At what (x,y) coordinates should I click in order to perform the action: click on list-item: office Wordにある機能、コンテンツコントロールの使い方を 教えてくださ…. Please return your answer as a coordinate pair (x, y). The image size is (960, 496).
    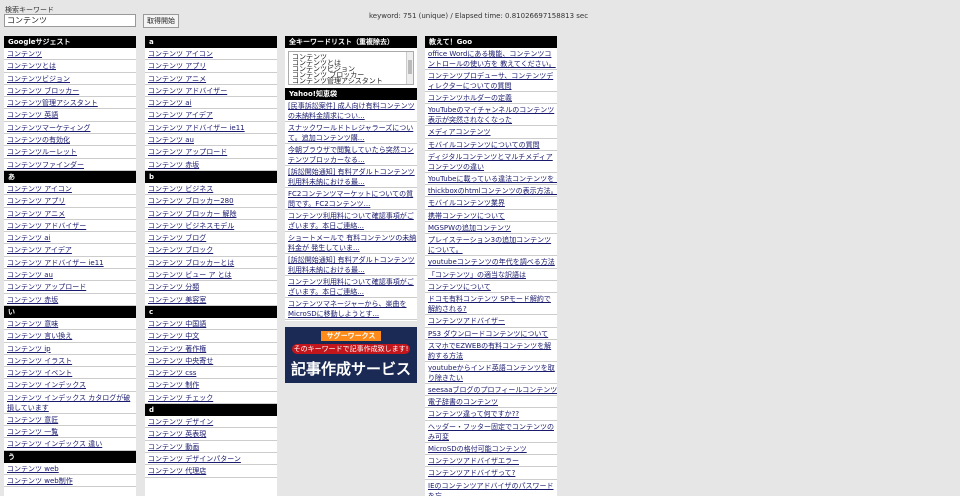
    Looking at the image, I should click on (491, 59).